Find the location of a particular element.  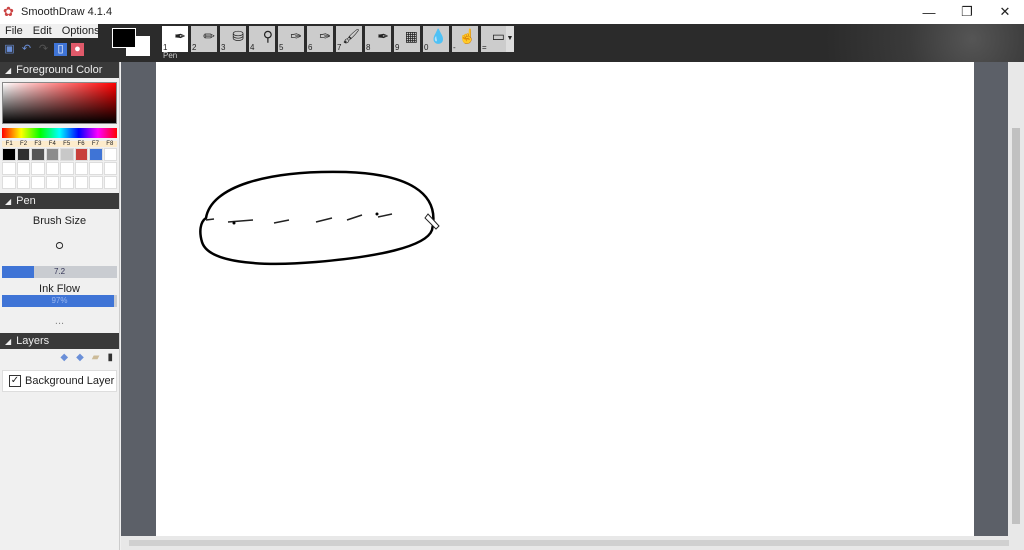

brush-size-label: Brush Size is located at coordinates (59, 221).